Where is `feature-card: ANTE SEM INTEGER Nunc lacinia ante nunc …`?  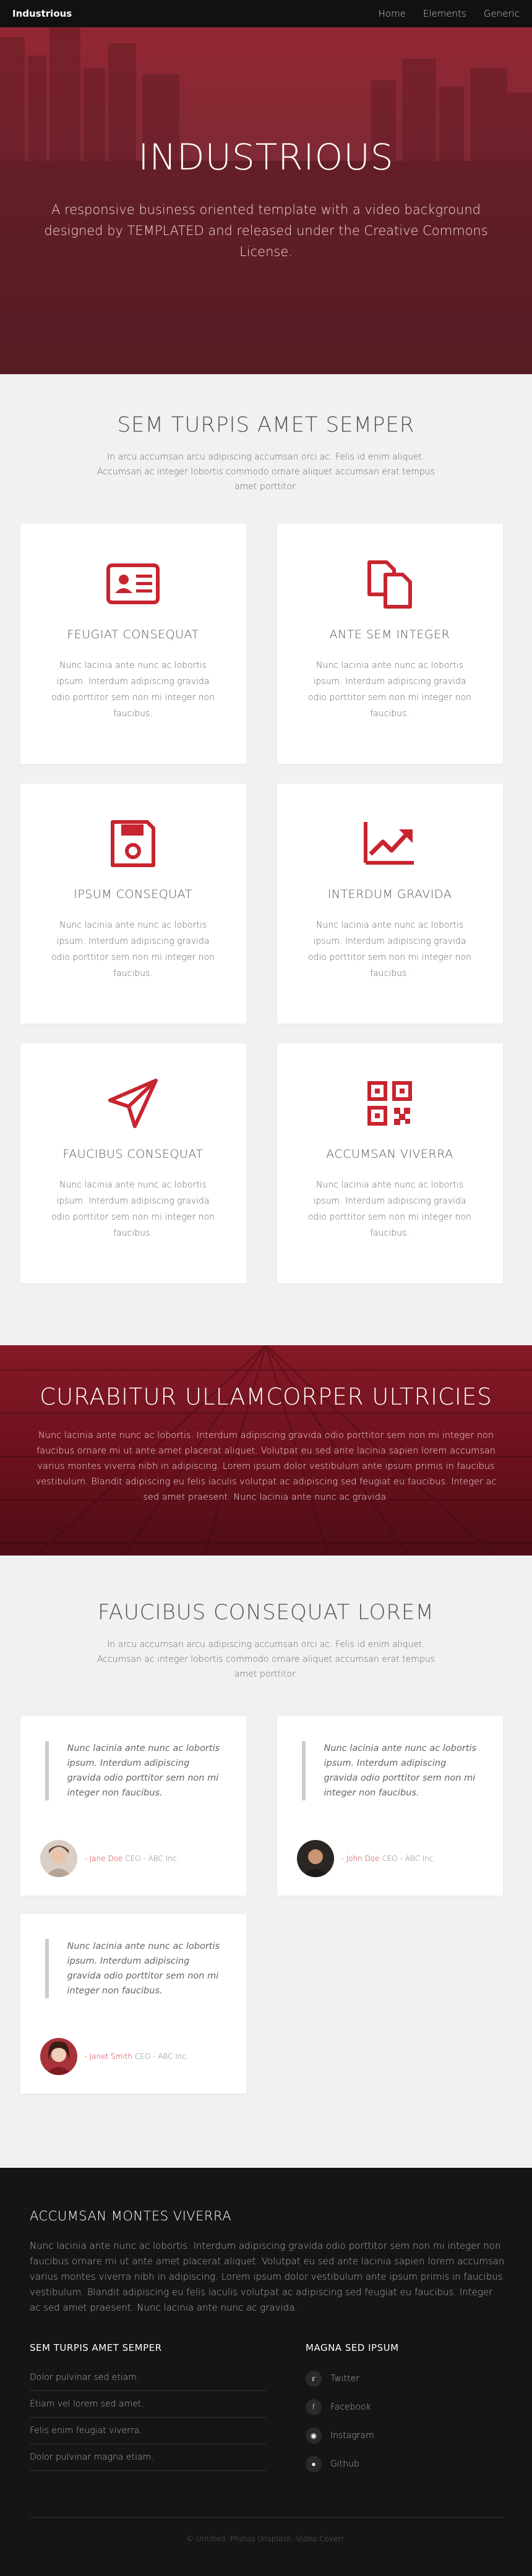
feature-card: ANTE SEM INTEGER Nunc lacinia ante nunc … is located at coordinates (390, 644).